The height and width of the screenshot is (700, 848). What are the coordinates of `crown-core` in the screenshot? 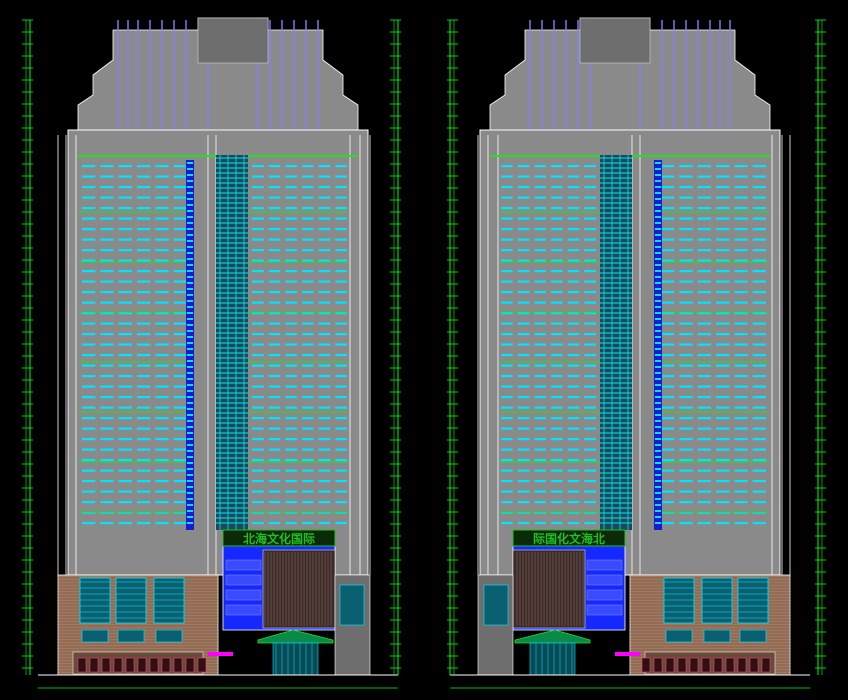 It's located at (615, 40).